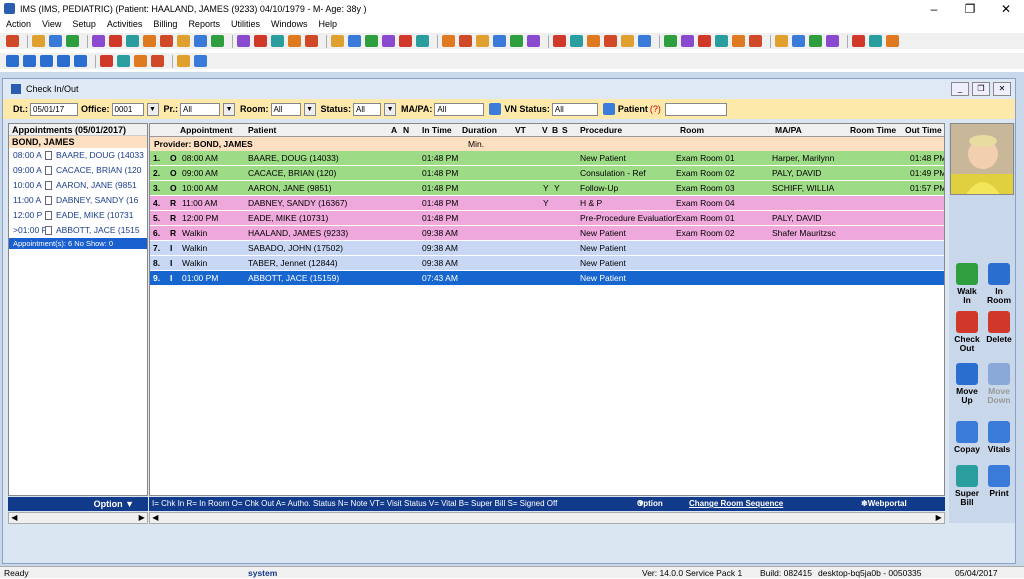 This screenshot has height=579, width=1024. What do you see at coordinates (970, 9) in the screenshot?
I see `maximize-button: ❐` at bounding box center [970, 9].